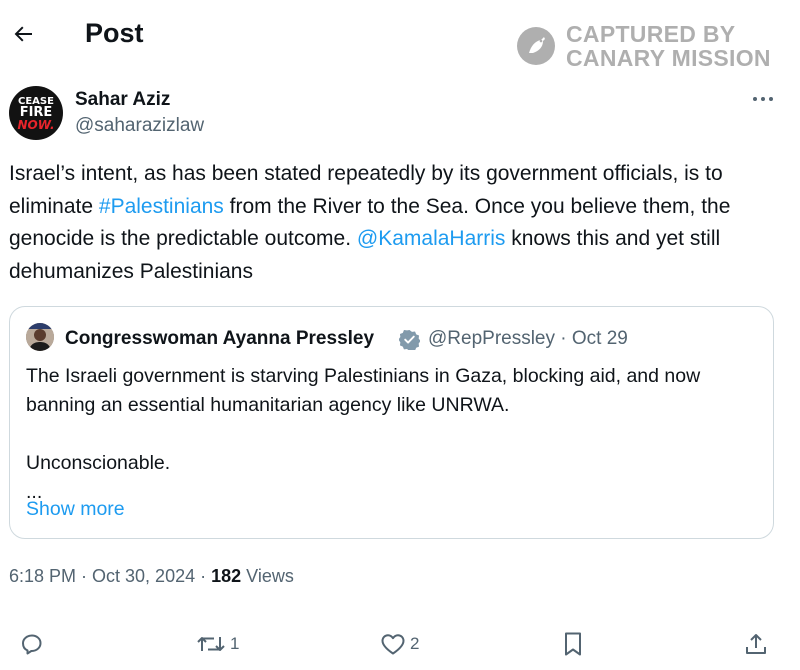 This screenshot has height=670, width=800. What do you see at coordinates (98, 463) in the screenshot?
I see `quoted-text-line-2: Unconscionable.` at bounding box center [98, 463].